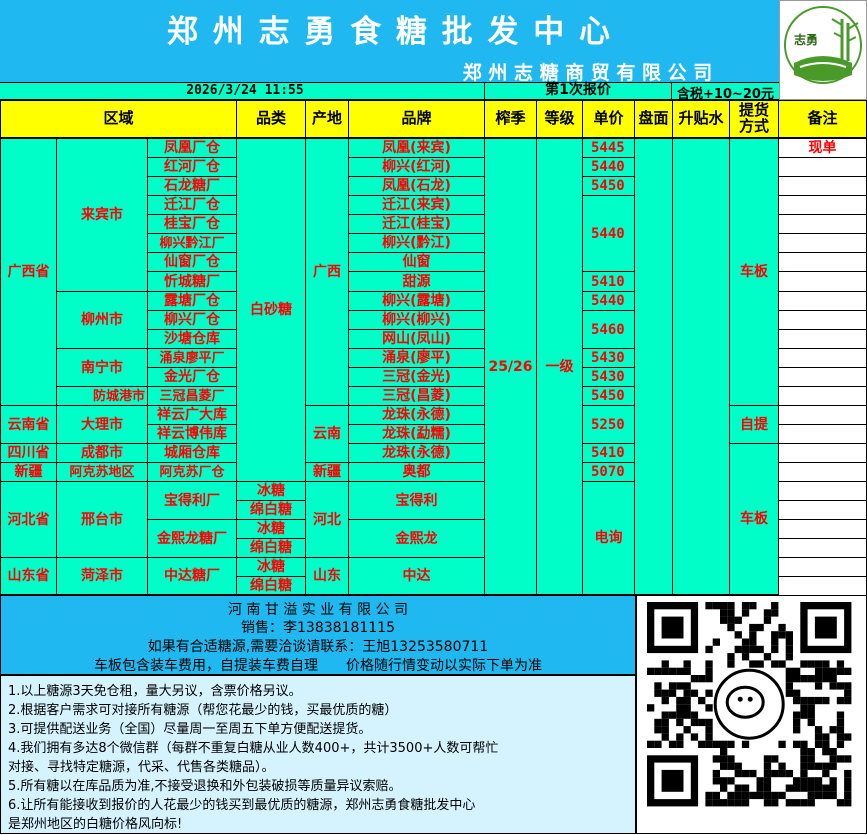 This screenshot has width=867, height=835. I want to click on brand-cell: 柳兴(黔江), so click(416, 243).